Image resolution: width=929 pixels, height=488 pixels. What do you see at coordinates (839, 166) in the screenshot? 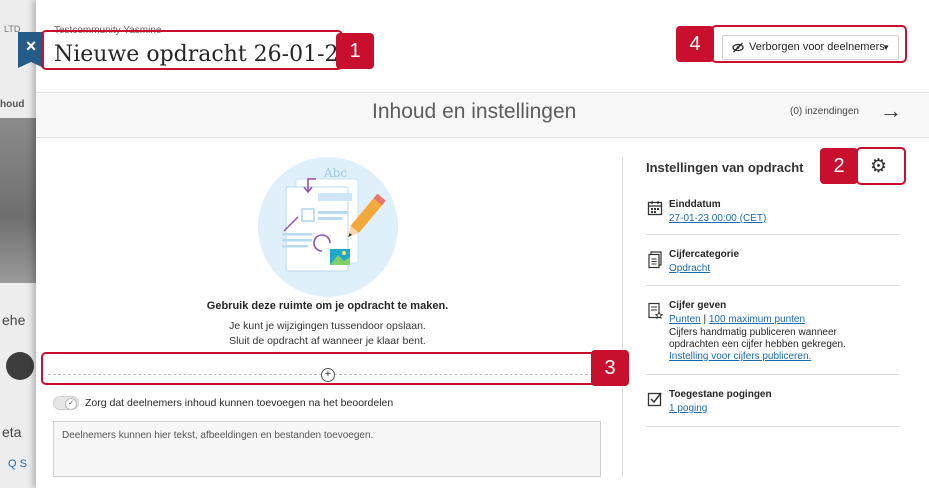
I see `callout-badge: 2` at bounding box center [839, 166].